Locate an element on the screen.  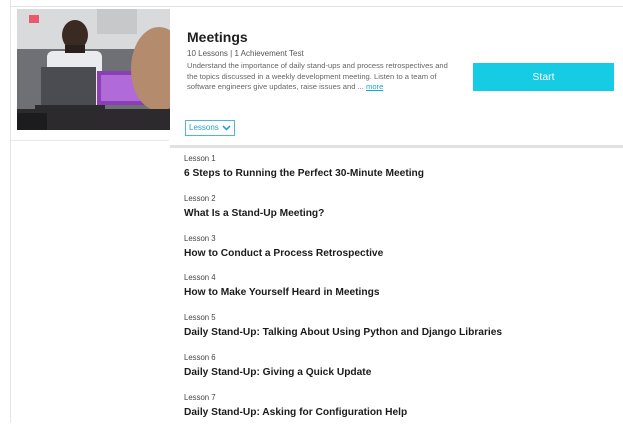
lesson-number: Lesson 1 is located at coordinates (200, 158).